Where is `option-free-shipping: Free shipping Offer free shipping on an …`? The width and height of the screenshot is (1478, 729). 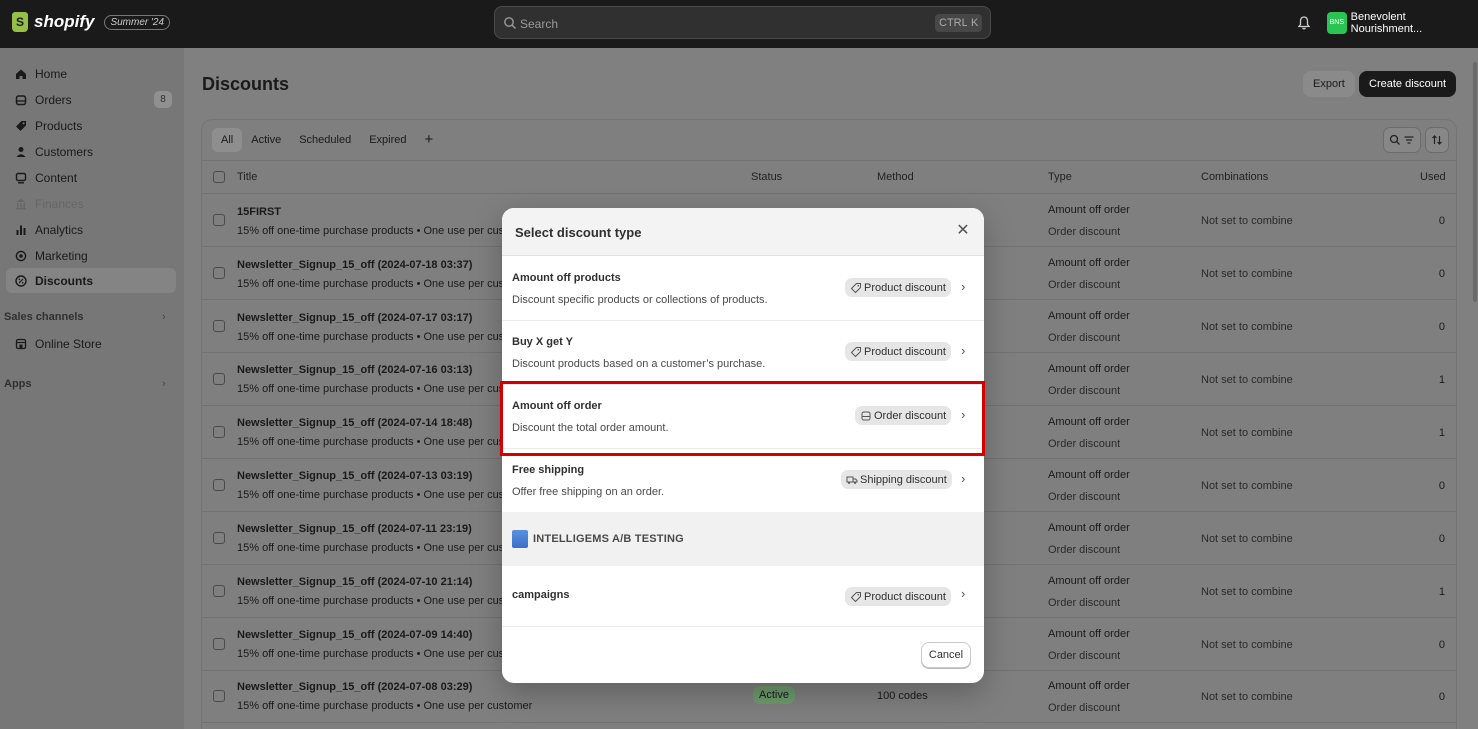
option-free-shipping: Free shipping Offer free shipping on an … is located at coordinates (743, 481).